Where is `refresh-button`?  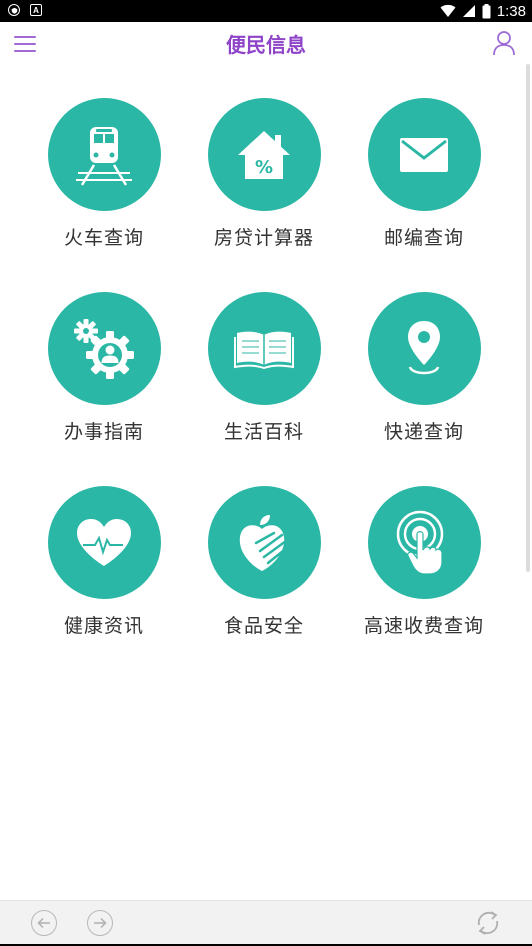
refresh-button is located at coordinates (488, 923).